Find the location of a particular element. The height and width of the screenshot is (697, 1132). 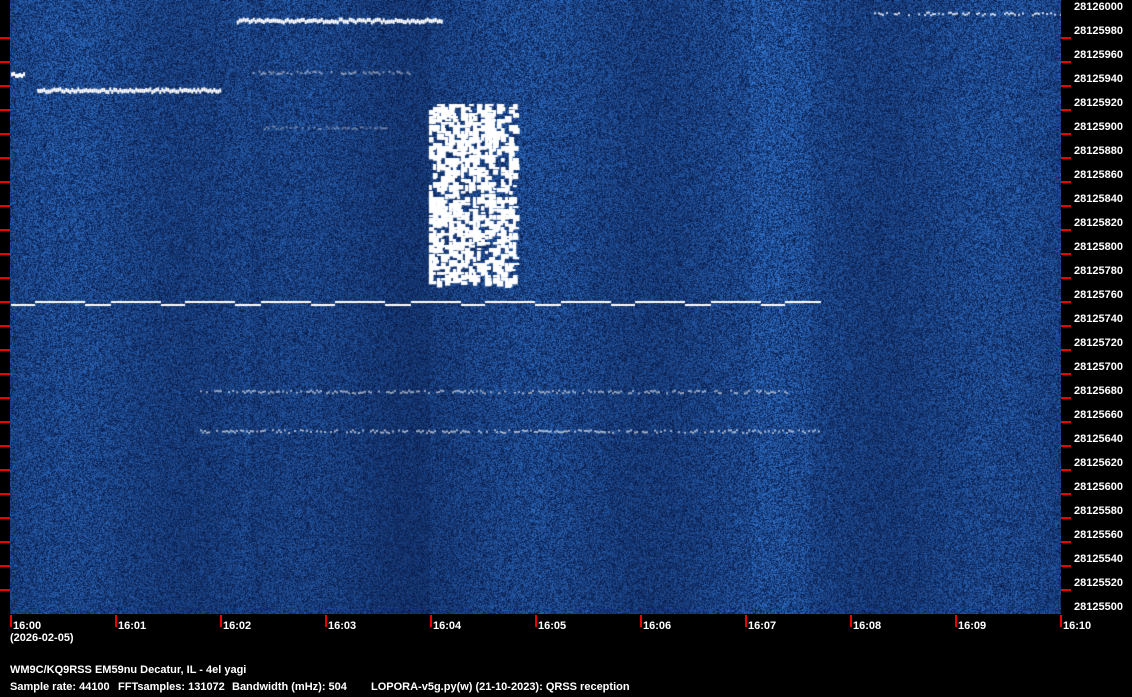

y-tick-label: 28125540 is located at coordinates (1098, 559).